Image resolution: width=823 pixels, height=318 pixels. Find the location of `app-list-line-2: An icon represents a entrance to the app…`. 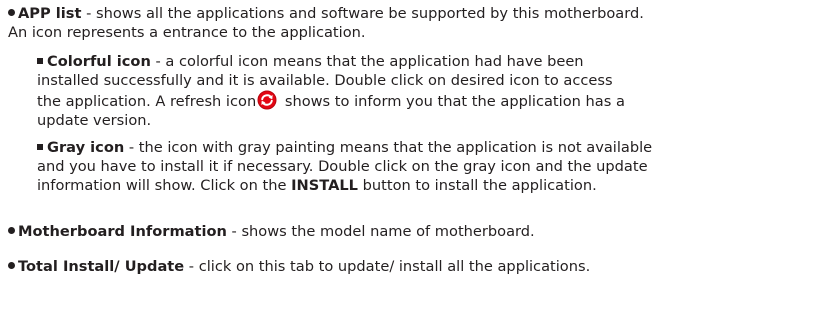

app-list-line-2: An icon represents a entrance to the app… is located at coordinates (187, 32).